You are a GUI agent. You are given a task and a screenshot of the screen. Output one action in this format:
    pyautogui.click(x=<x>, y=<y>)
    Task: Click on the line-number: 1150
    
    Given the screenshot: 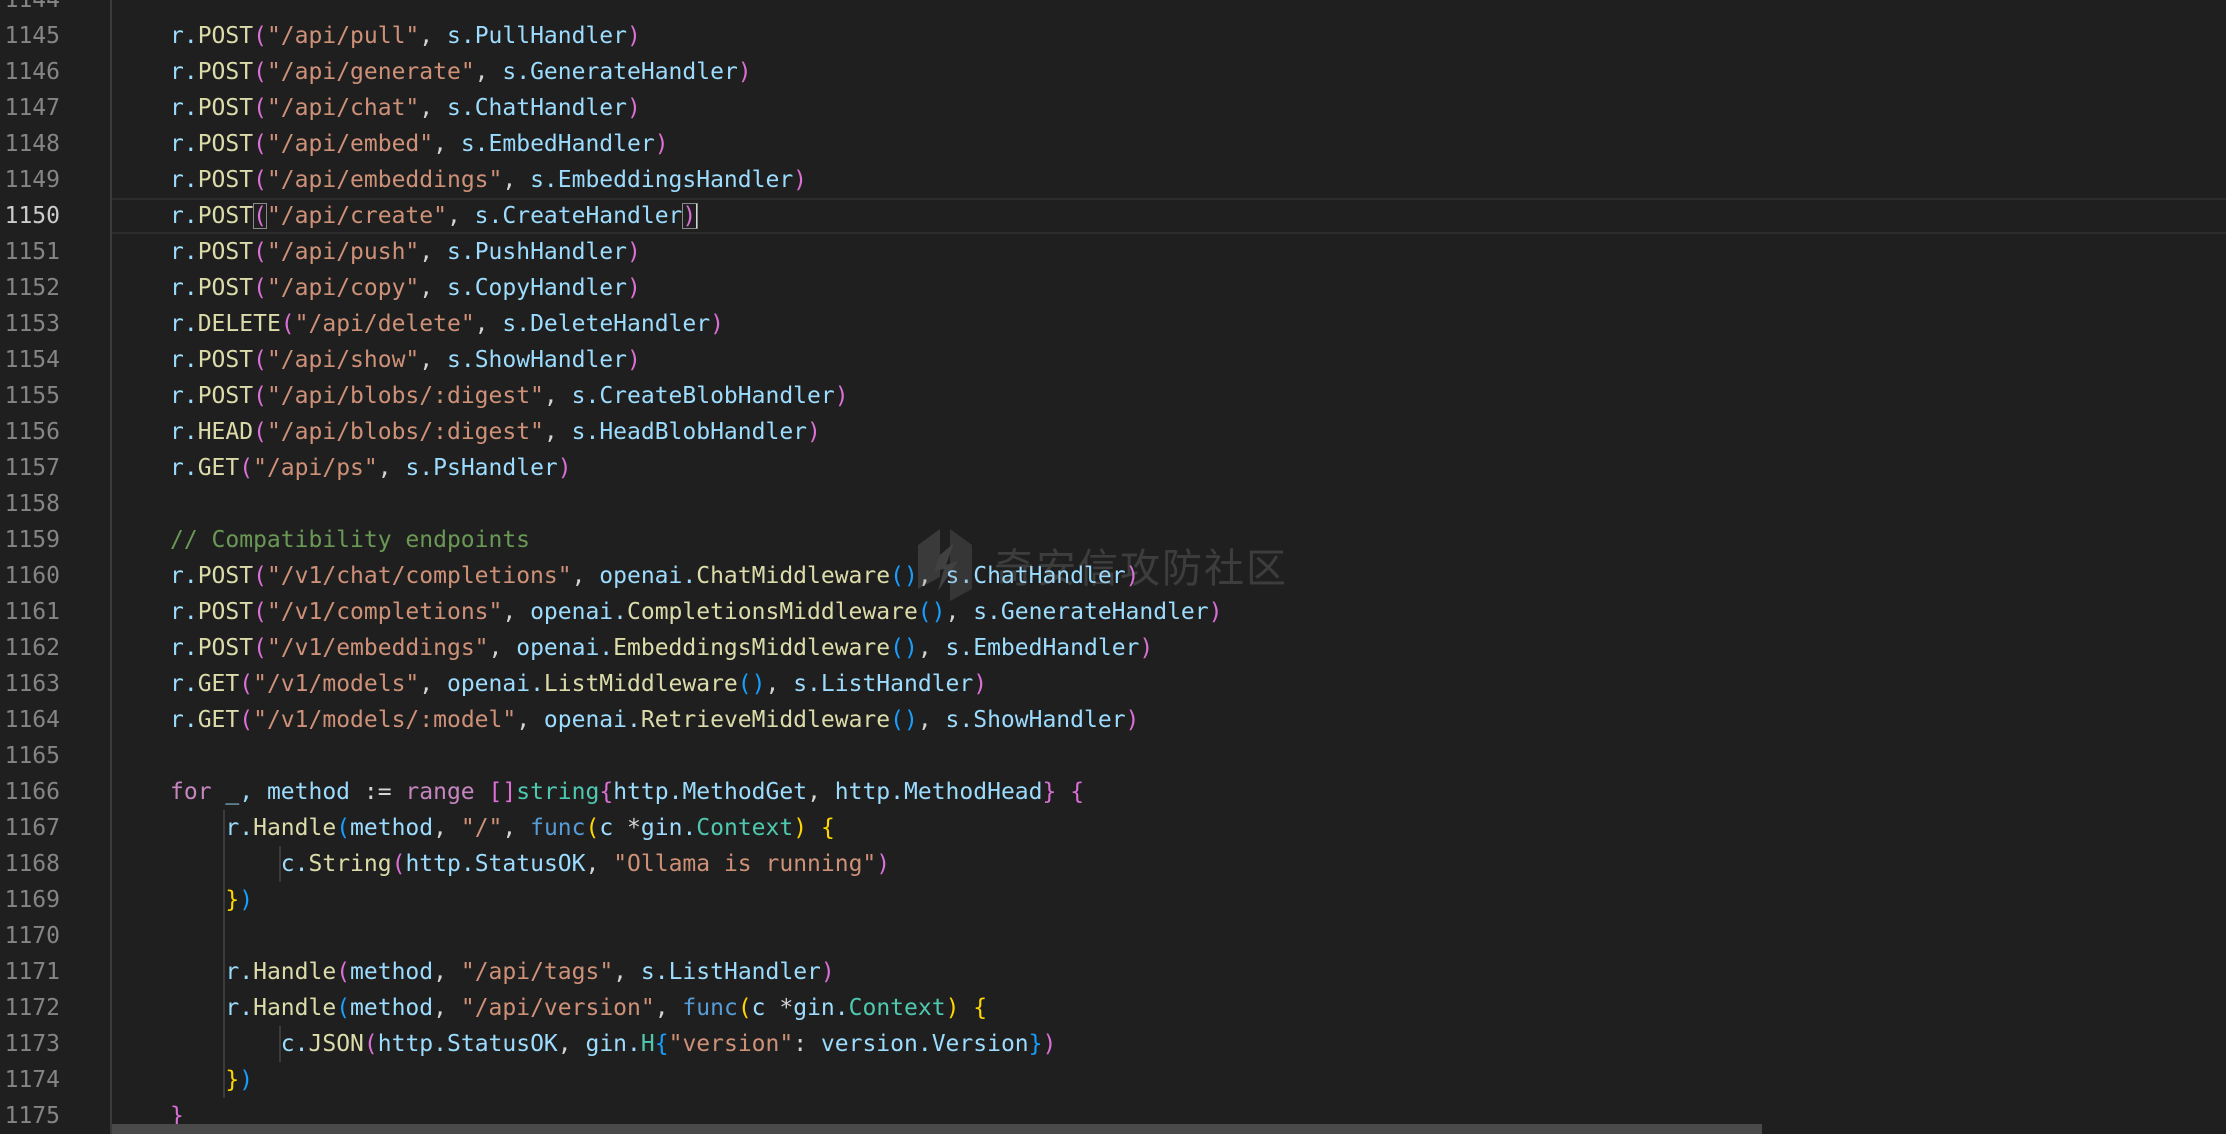 What is the action you would take?
    pyautogui.click(x=30, y=216)
    